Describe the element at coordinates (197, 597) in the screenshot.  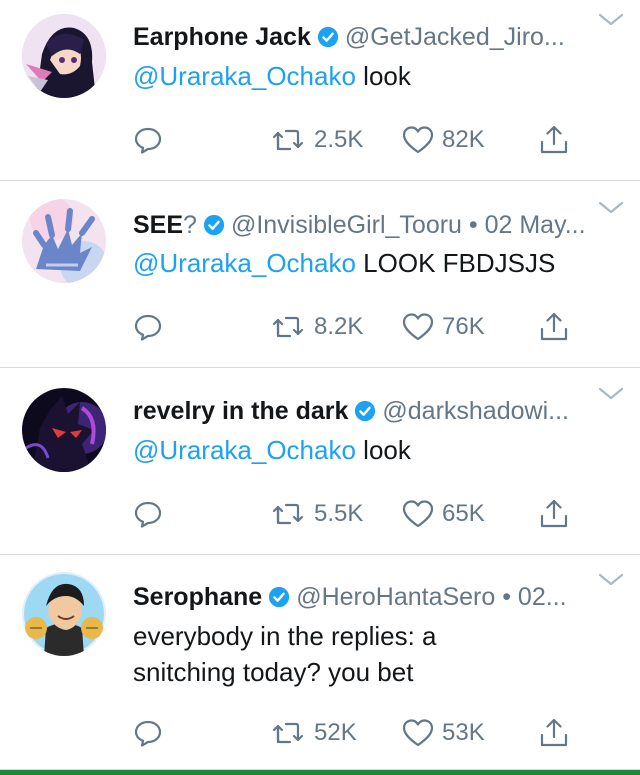
I see `display-name: Serophane` at that location.